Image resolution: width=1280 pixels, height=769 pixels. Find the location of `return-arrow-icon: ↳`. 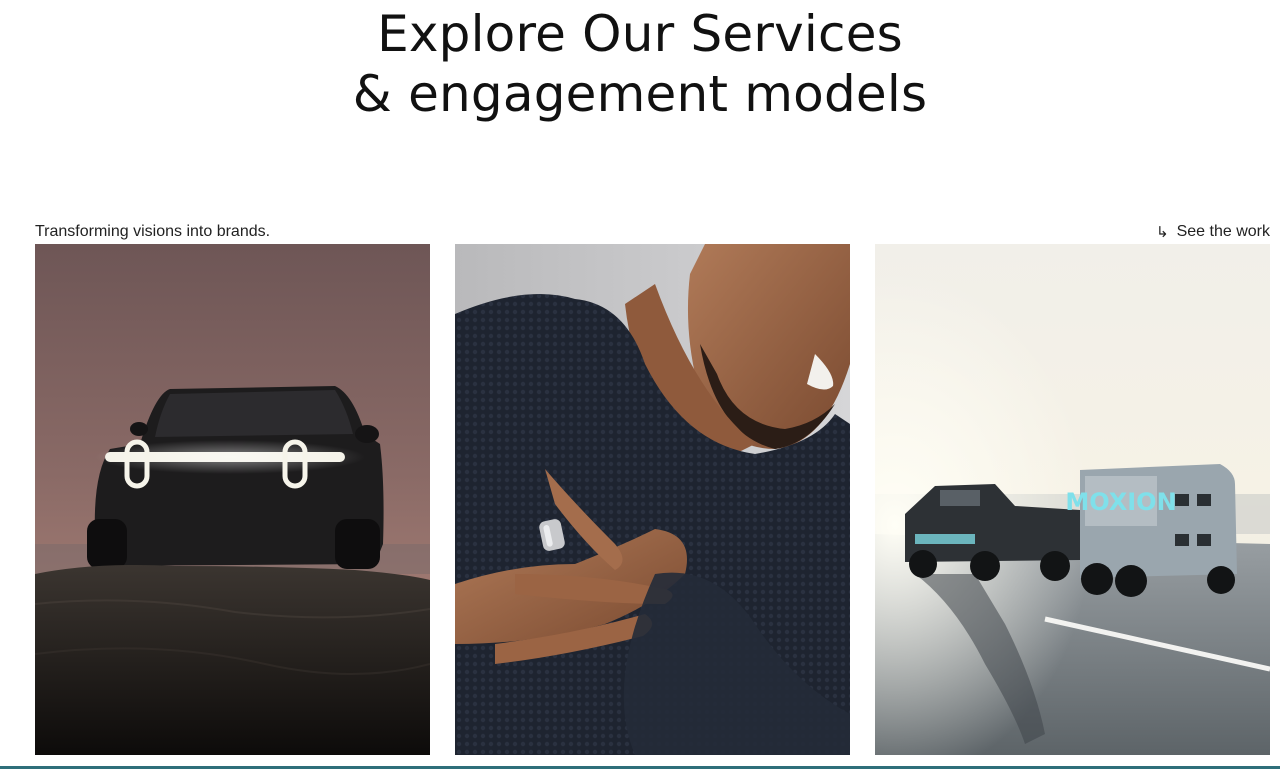

return-arrow-icon: ↳ is located at coordinates (1162, 232).